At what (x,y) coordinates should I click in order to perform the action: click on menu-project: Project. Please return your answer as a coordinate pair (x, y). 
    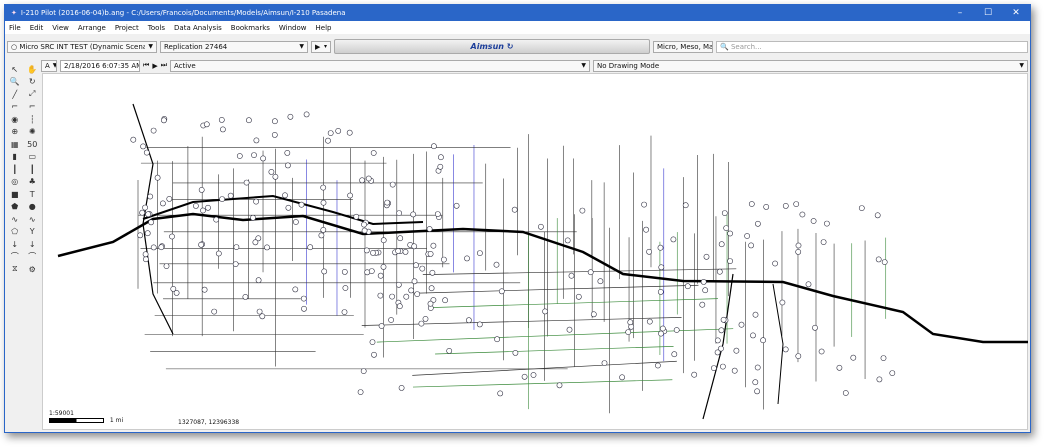
    Looking at the image, I should click on (127, 28).